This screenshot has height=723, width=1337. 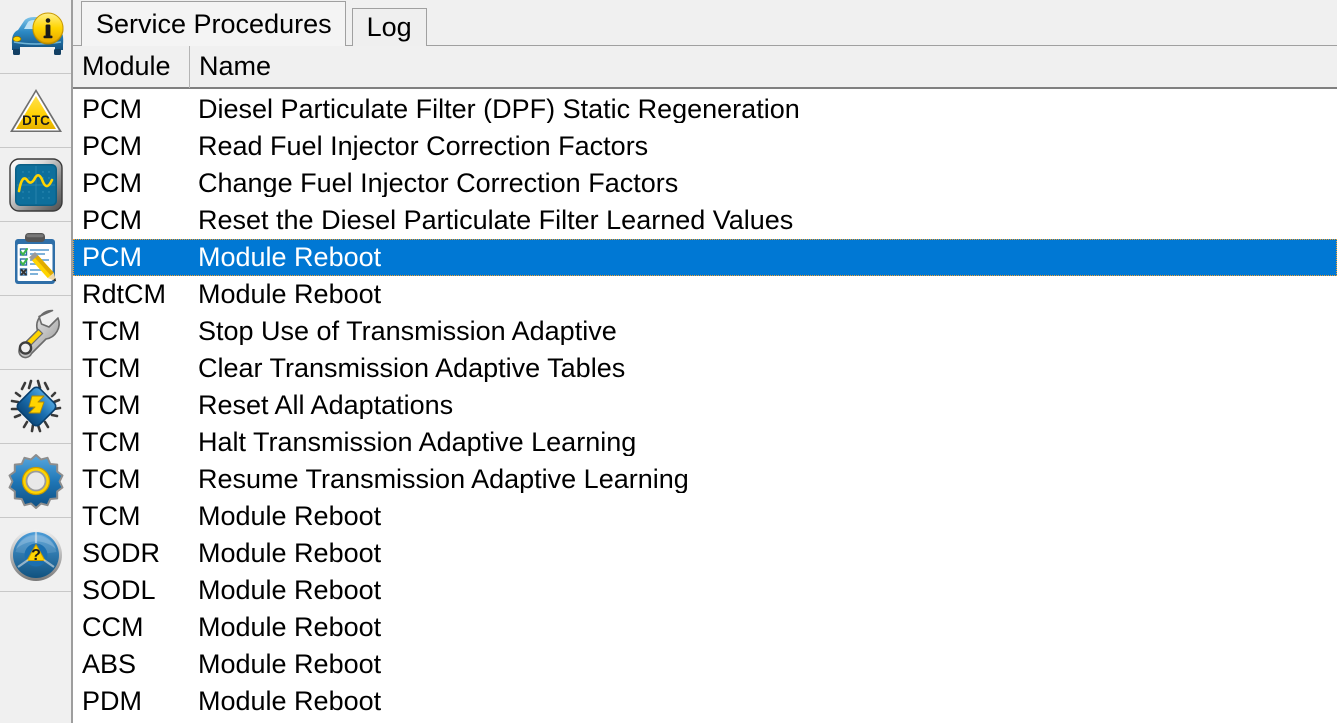 I want to click on sidebar-item-service-procedures, so click(x=35, y=333).